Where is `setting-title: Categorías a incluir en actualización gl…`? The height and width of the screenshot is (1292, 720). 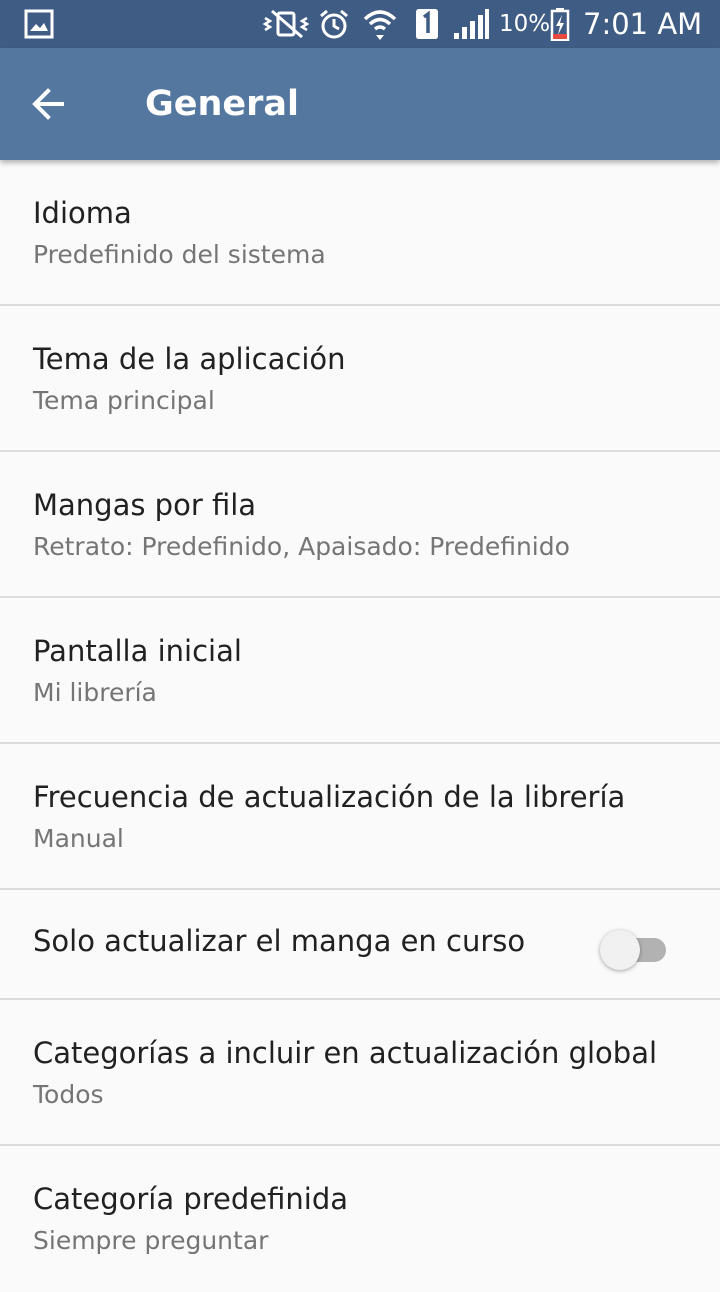 setting-title: Categorías a incluir en actualización gl… is located at coordinates (345, 1053).